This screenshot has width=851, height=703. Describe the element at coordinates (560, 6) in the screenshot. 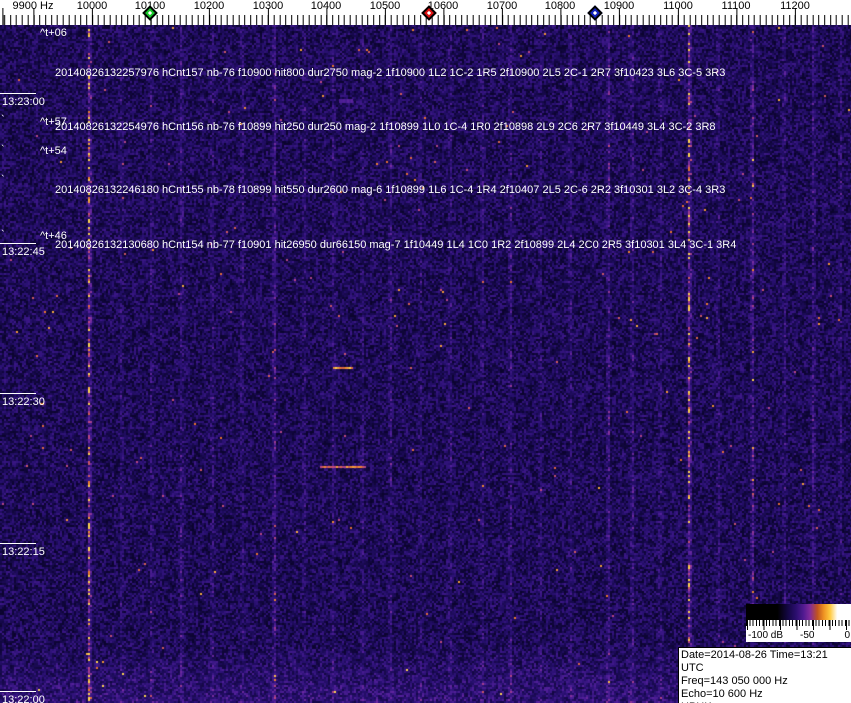

I see `frequency-tick-label: 10800` at that location.